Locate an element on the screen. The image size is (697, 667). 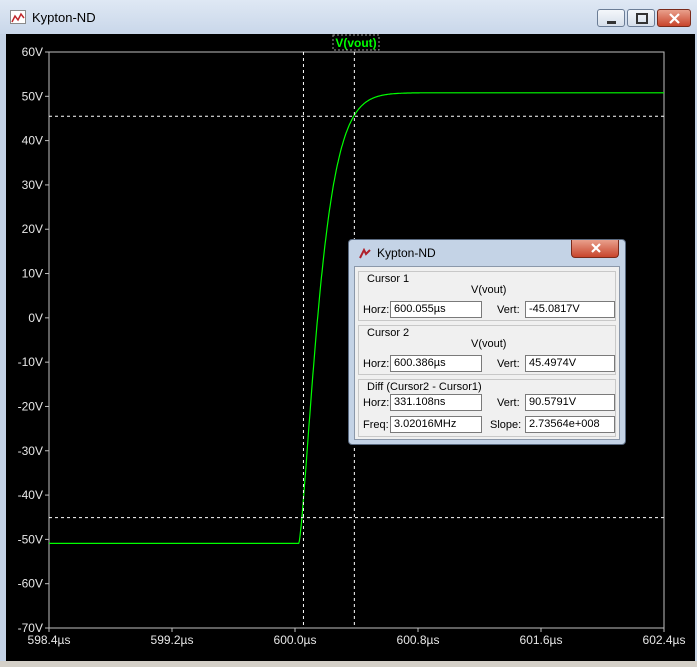
cursor2-trace: V(vout) is located at coordinates (489, 344).